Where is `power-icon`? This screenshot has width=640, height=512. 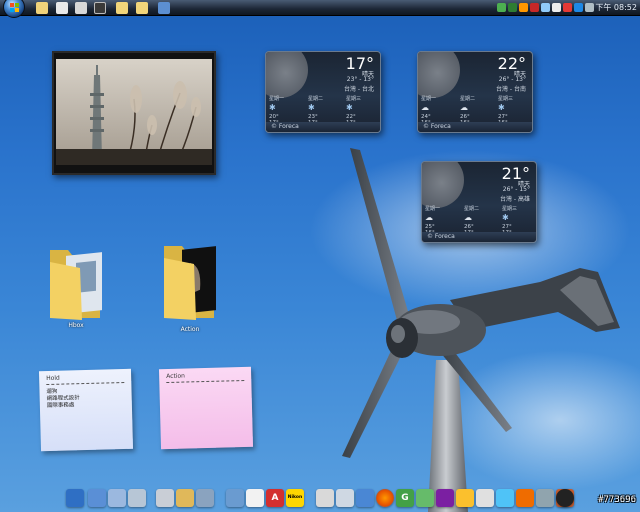
power-icon is located at coordinates (578, 7).